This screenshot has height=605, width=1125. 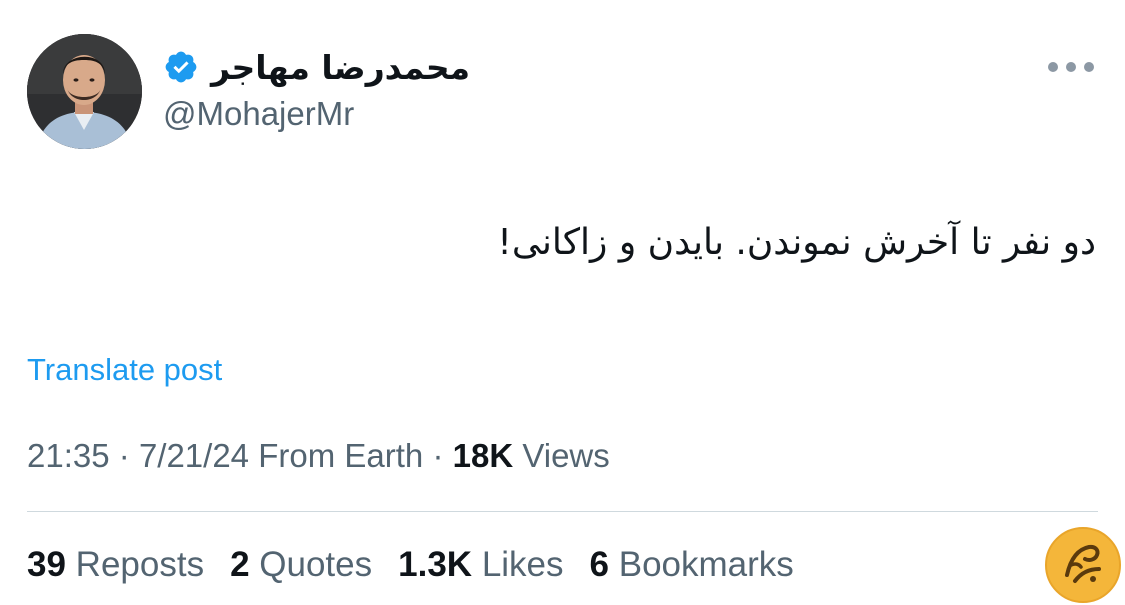 I want to click on quotes-label: Quotes, so click(x=316, y=564).